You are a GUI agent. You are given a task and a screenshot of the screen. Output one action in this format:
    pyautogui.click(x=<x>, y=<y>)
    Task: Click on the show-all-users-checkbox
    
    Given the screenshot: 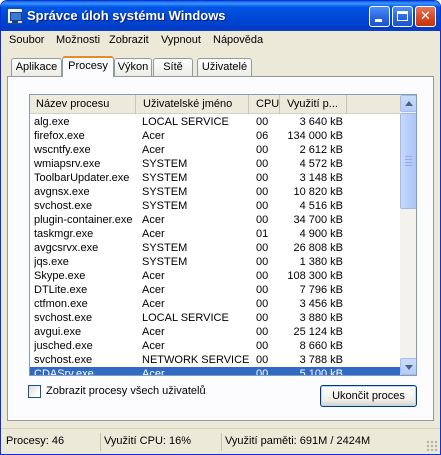 What is the action you would take?
    pyautogui.click(x=34, y=391)
    